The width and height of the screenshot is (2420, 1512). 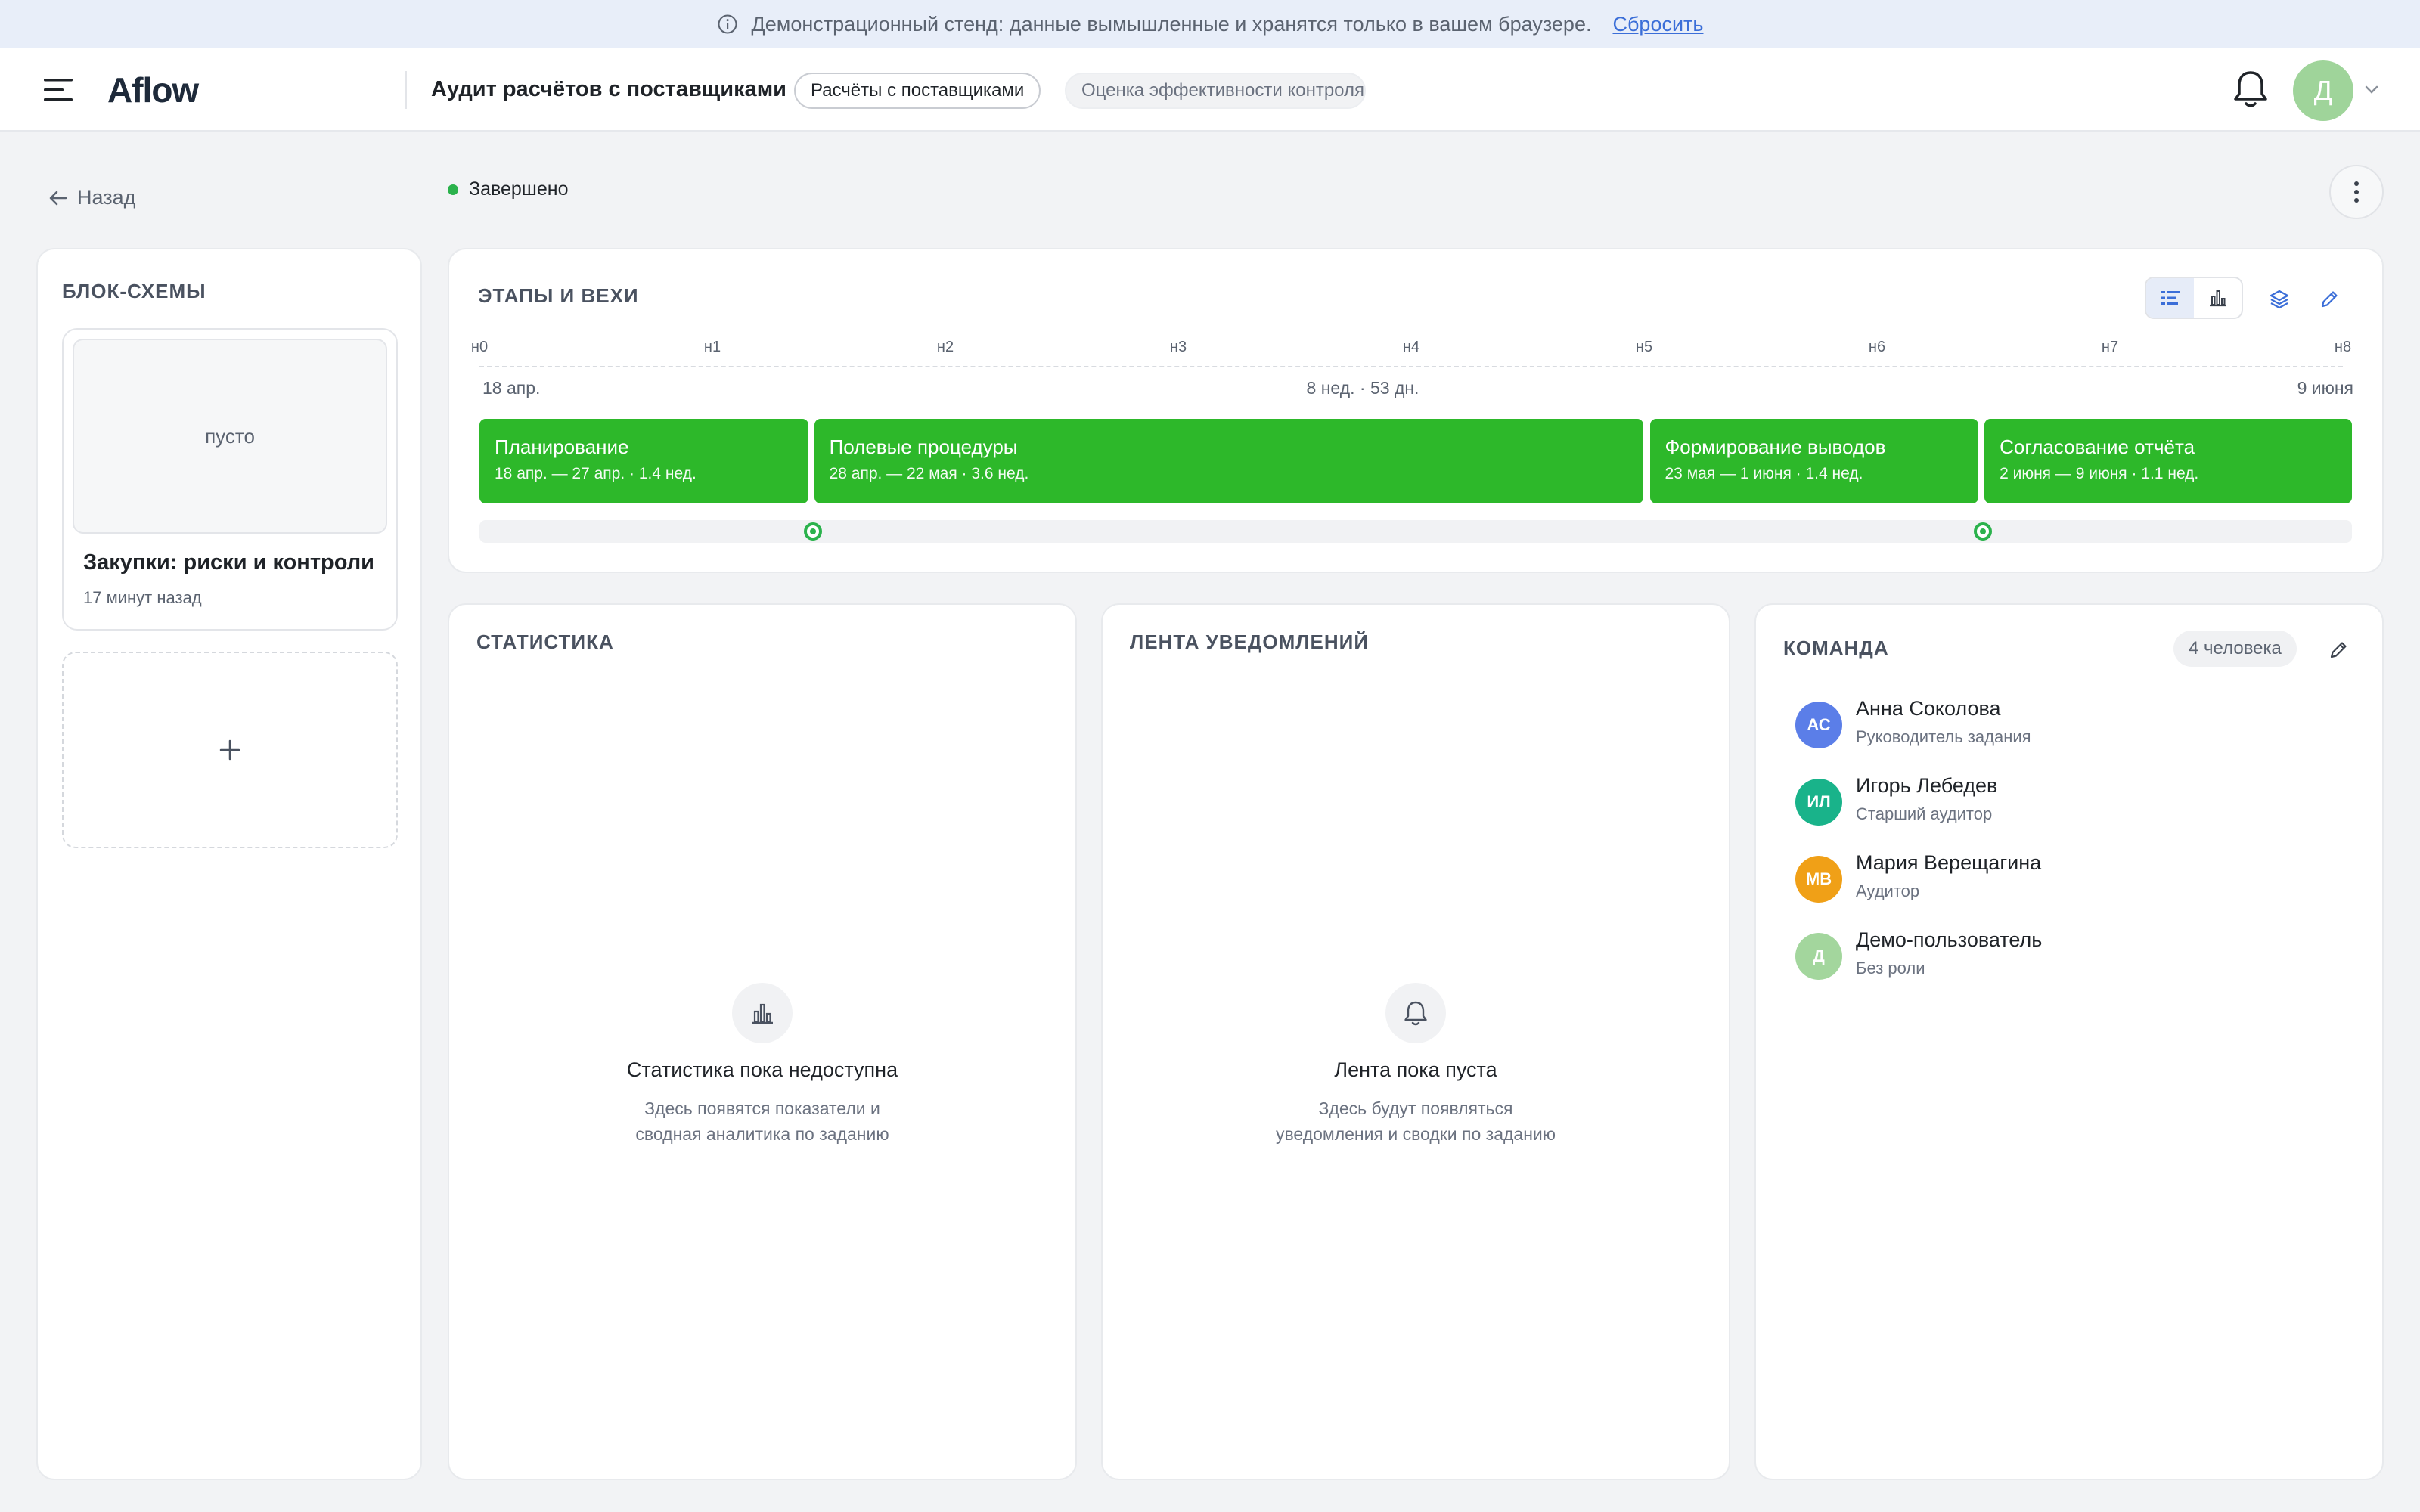 I want to click on team-member: МВ Мария Верещагина Аудитор, so click(x=2067, y=880).